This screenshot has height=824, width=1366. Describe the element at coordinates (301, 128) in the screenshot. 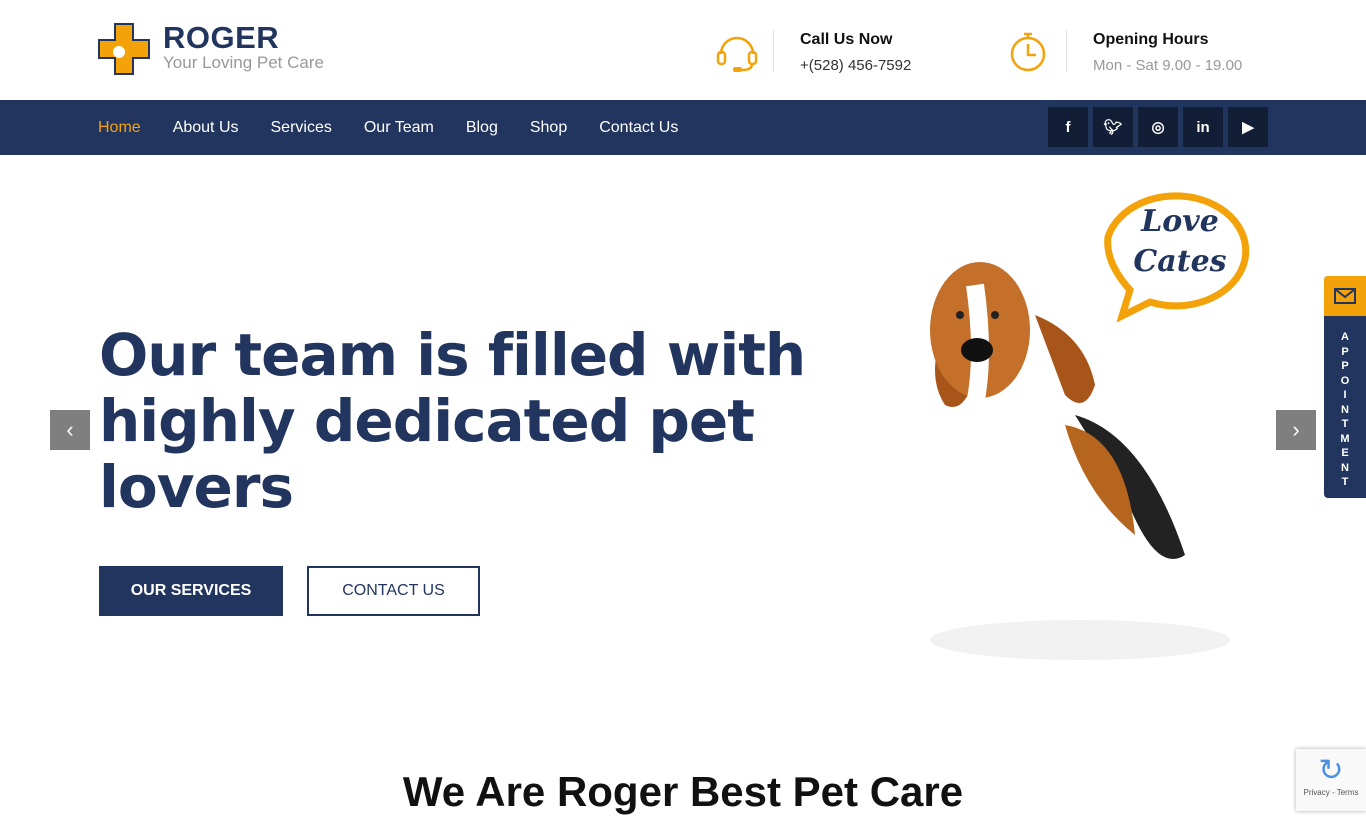

I see `nav-services: Services` at that location.